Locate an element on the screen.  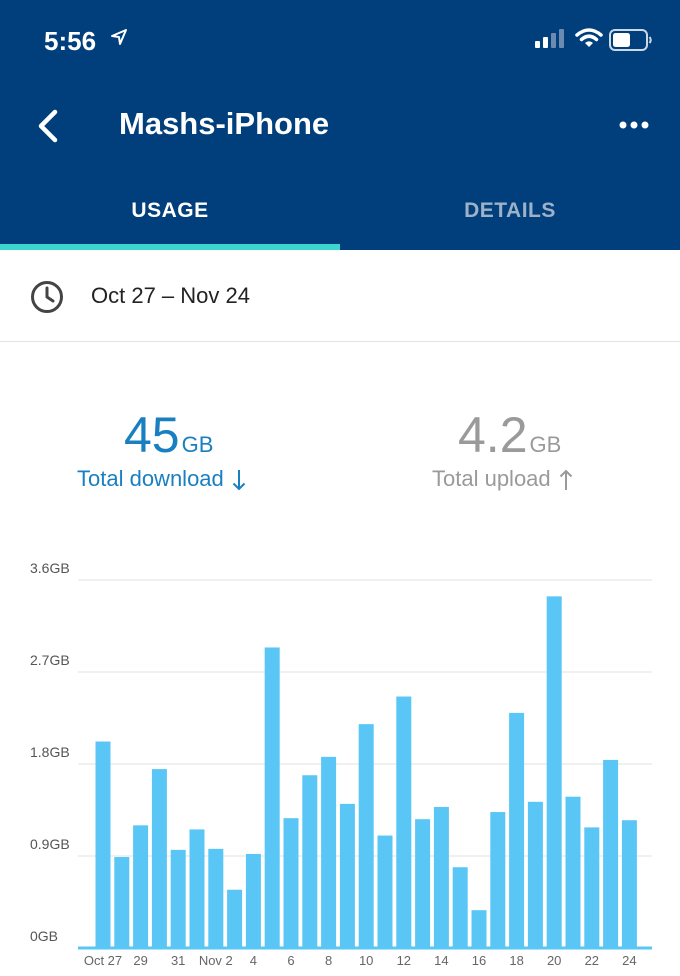
x-tick-label: 29 is located at coordinates (140, 960).